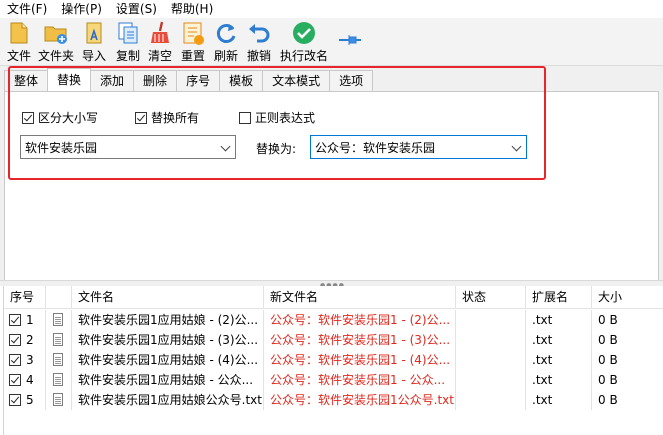 This screenshot has height=435, width=663. What do you see at coordinates (25, 360) in the screenshot?
I see `row-index: 3` at bounding box center [25, 360].